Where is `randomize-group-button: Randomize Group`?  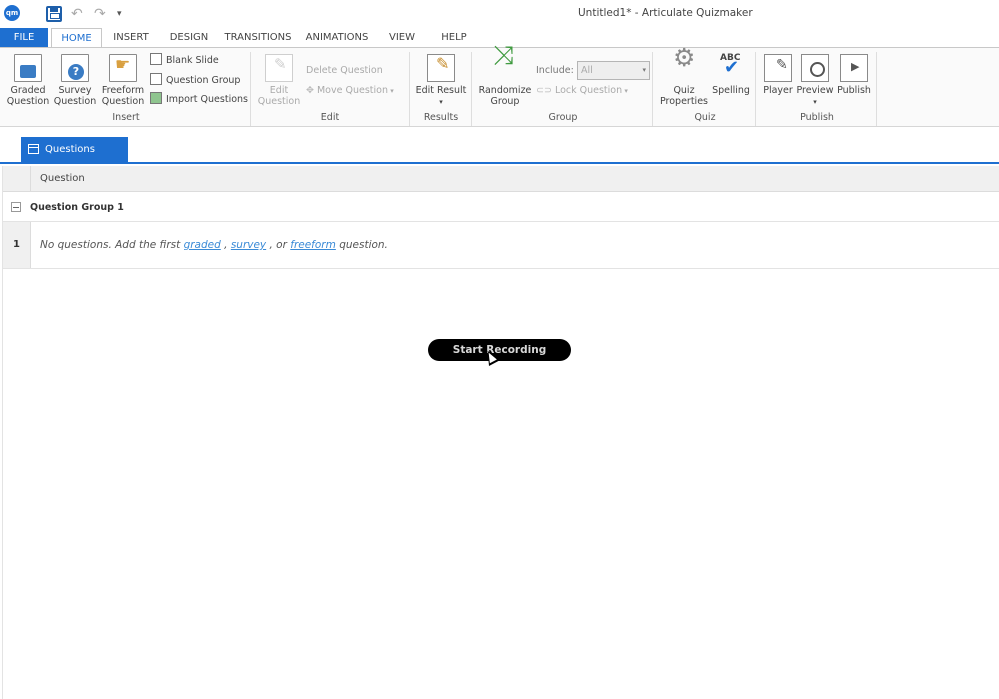 randomize-group-button: Randomize Group is located at coordinates (505, 79).